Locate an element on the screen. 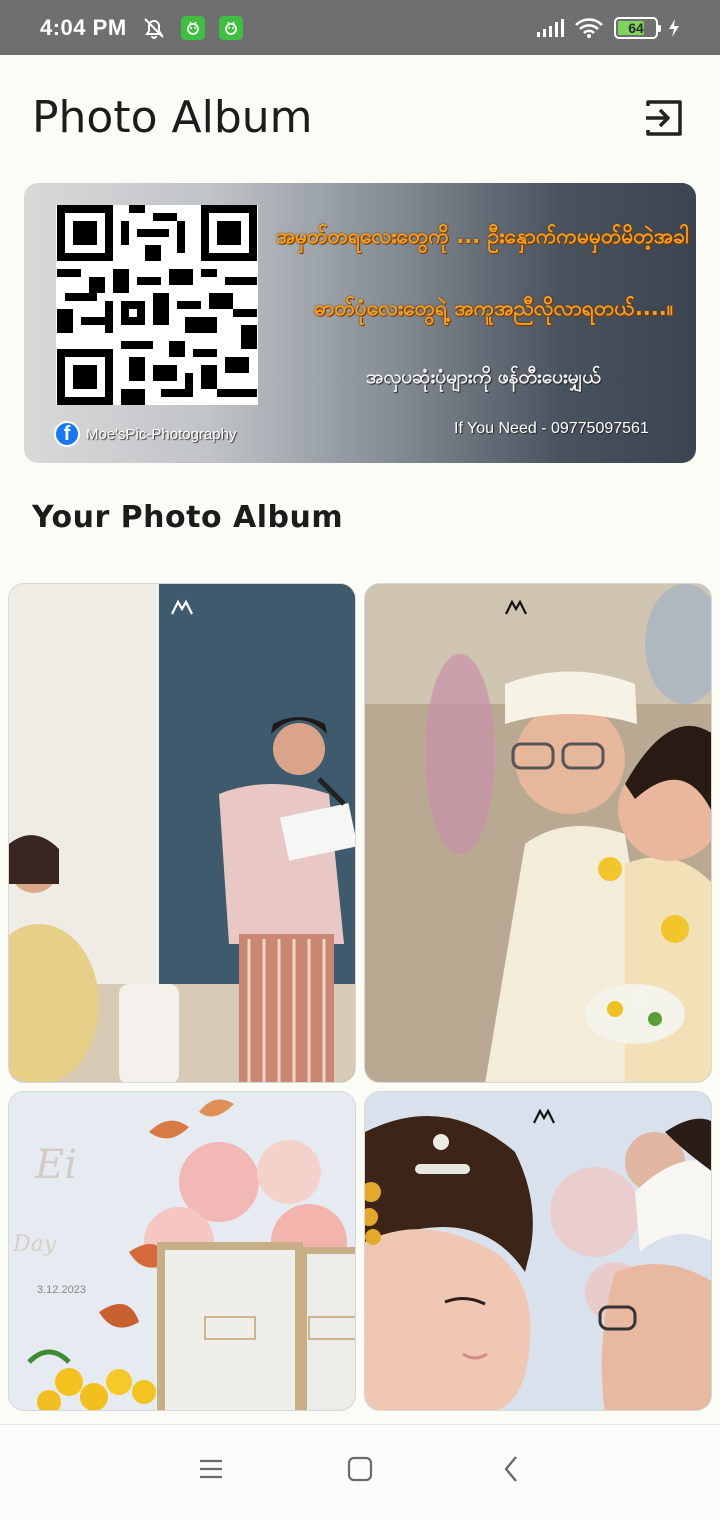  alarm-off-icon is located at coordinates (154, 28).